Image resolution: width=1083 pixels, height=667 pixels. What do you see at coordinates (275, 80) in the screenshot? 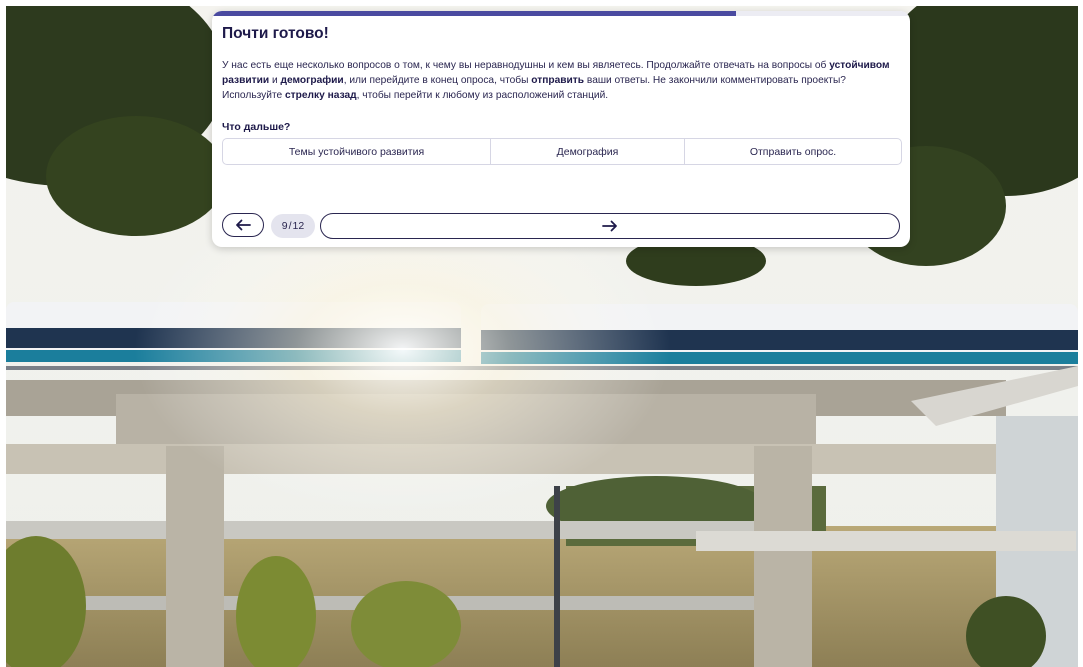
I see `intro-text-part: и` at bounding box center [275, 80].